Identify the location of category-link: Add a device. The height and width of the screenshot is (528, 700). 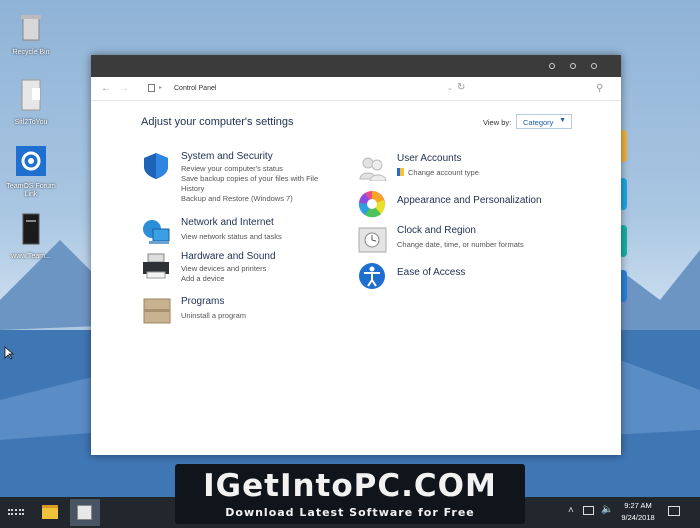
(202, 279).